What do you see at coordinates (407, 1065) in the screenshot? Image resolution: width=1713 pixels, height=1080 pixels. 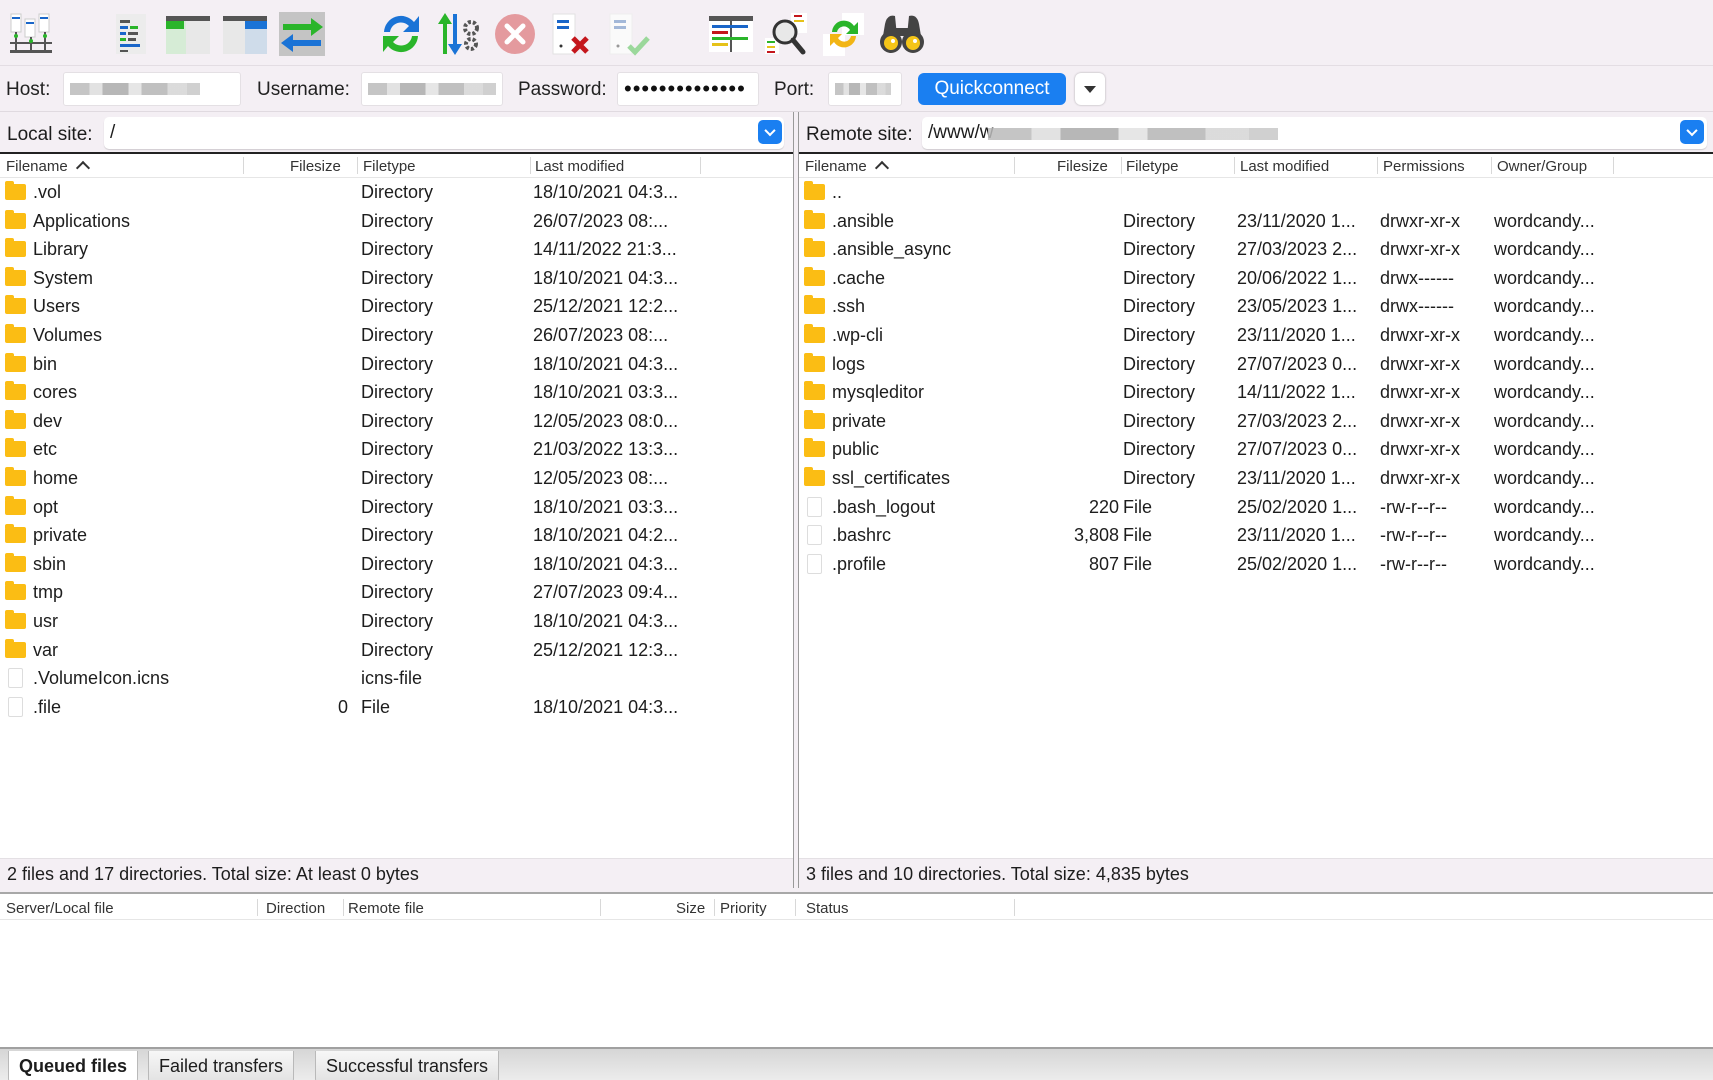 I see `tab-successful-transfers: Successful transfers` at bounding box center [407, 1065].